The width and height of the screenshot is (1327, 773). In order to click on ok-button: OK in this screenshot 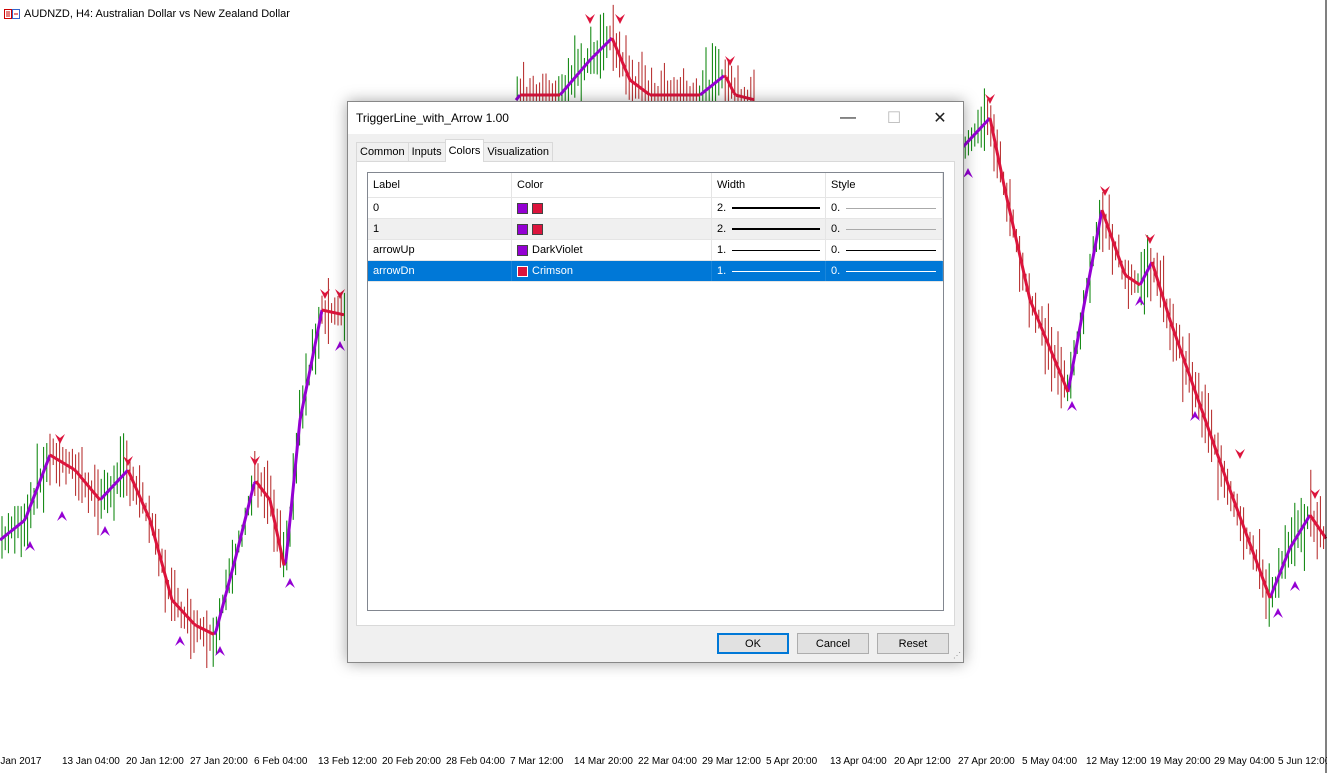, I will do `click(753, 643)`.